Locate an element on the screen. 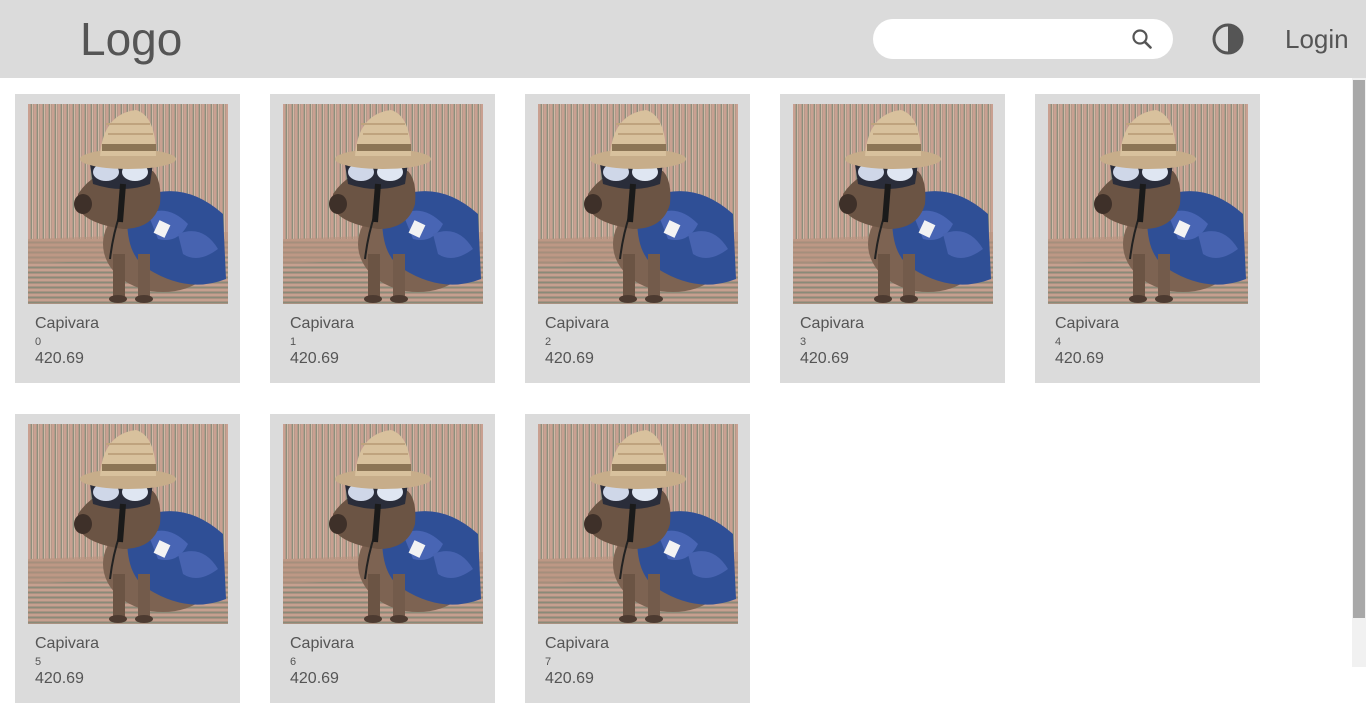 Image resolution: width=1366 pixels, height=703 pixels. product-id: 7 is located at coordinates (548, 662).